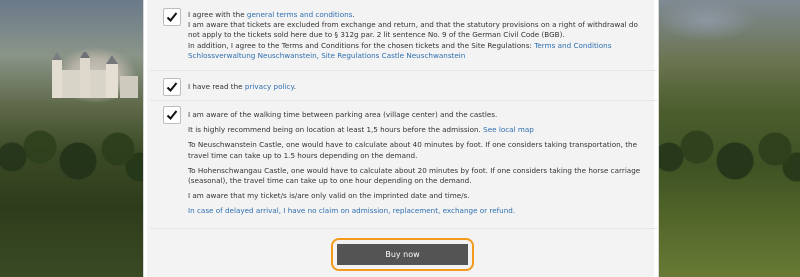 Image resolution: width=800 pixels, height=277 pixels. What do you see at coordinates (415, 87) in the screenshot?
I see `privacy-consent-text: I have read the privacy policy.` at bounding box center [415, 87].